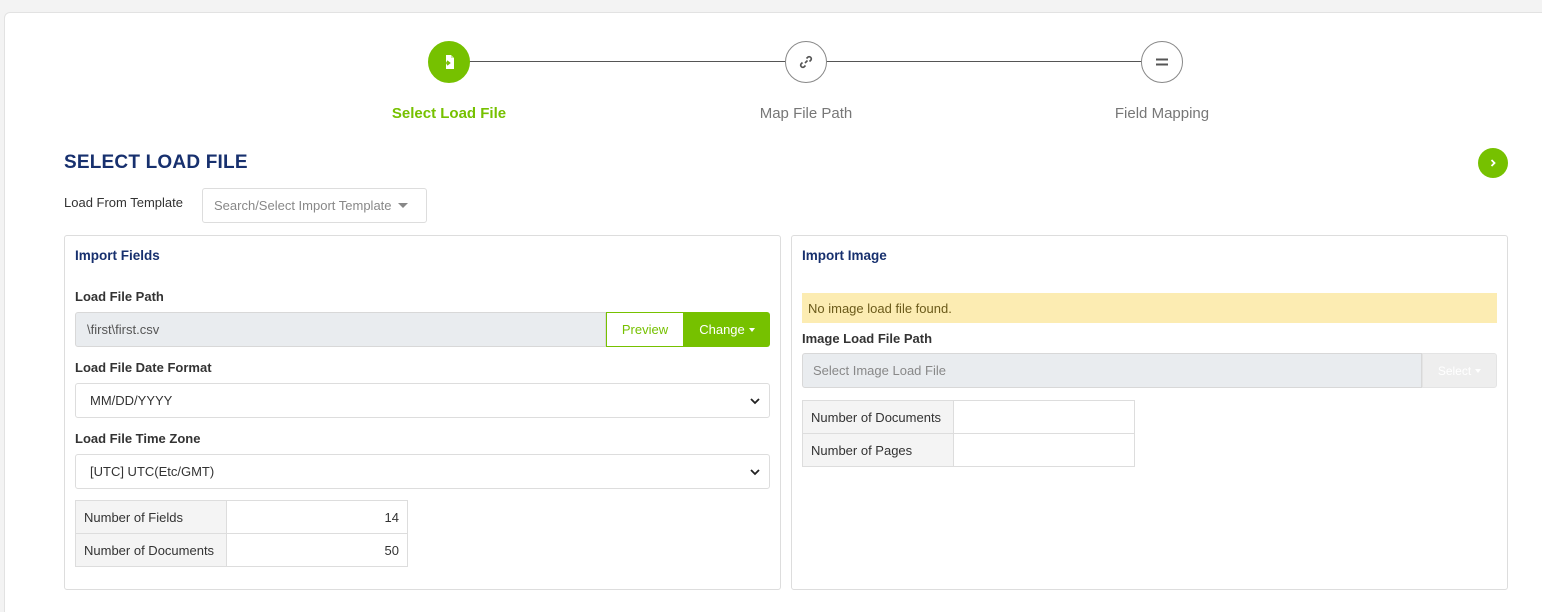 The height and width of the screenshot is (612, 1542). I want to click on import-fields-title: Import Fields, so click(117, 255).